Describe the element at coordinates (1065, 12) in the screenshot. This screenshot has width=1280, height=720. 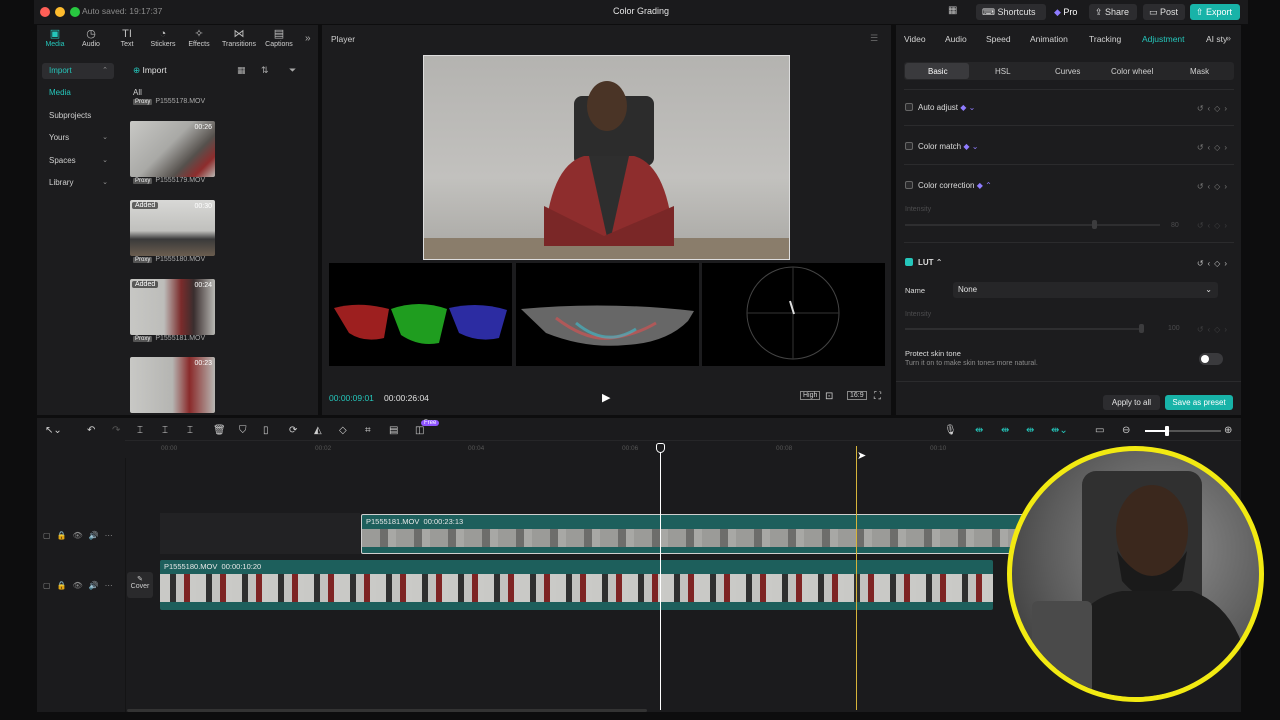
I see `pro-badge: ◆ Pro` at that location.